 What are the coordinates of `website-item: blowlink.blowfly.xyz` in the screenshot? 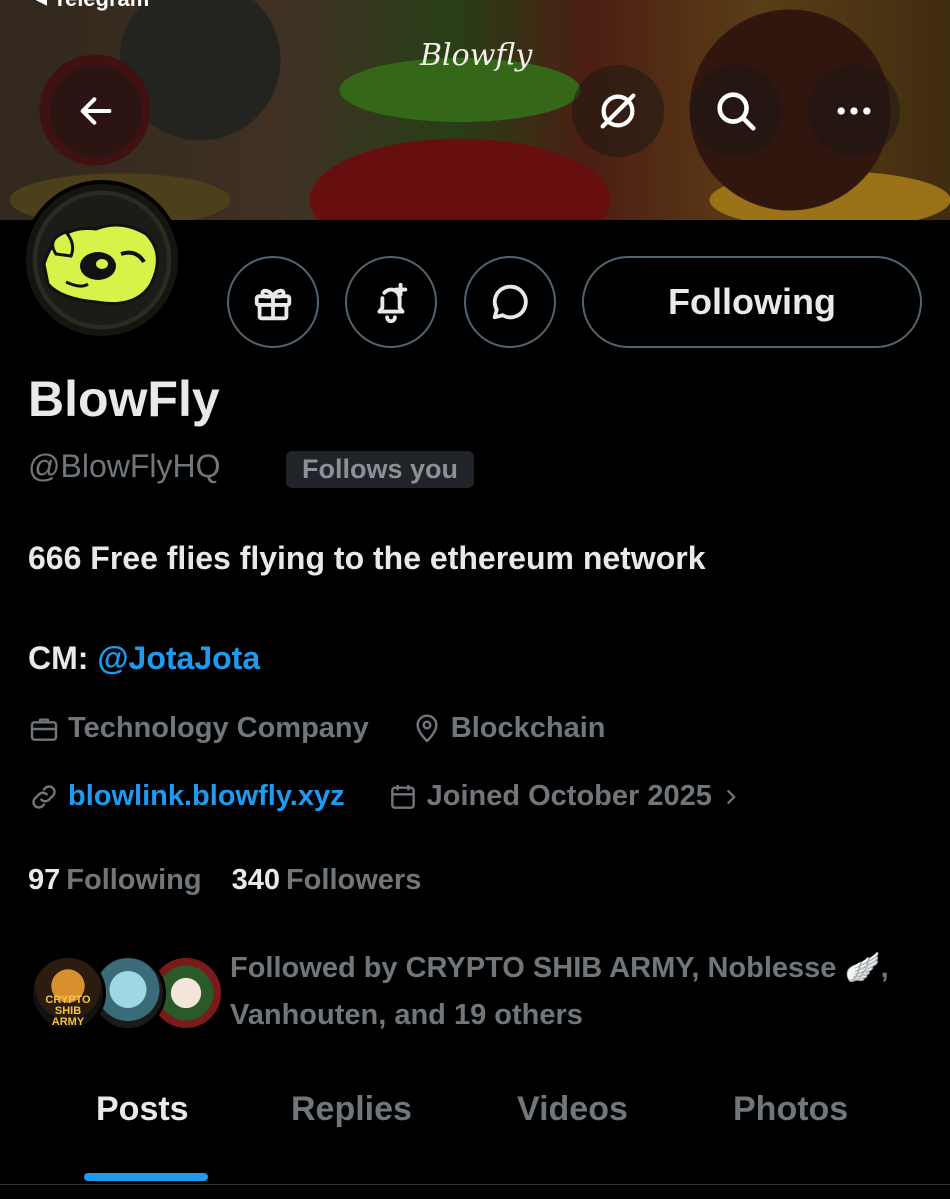 It's located at (186, 796).